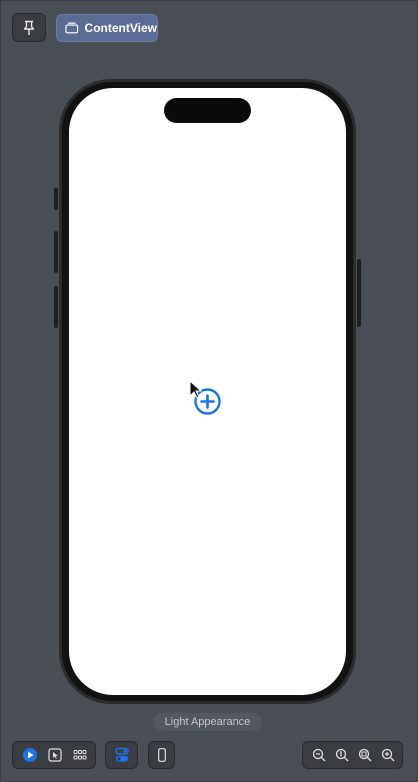 This screenshot has width=418, height=782. I want to click on action-button, so click(56, 199).